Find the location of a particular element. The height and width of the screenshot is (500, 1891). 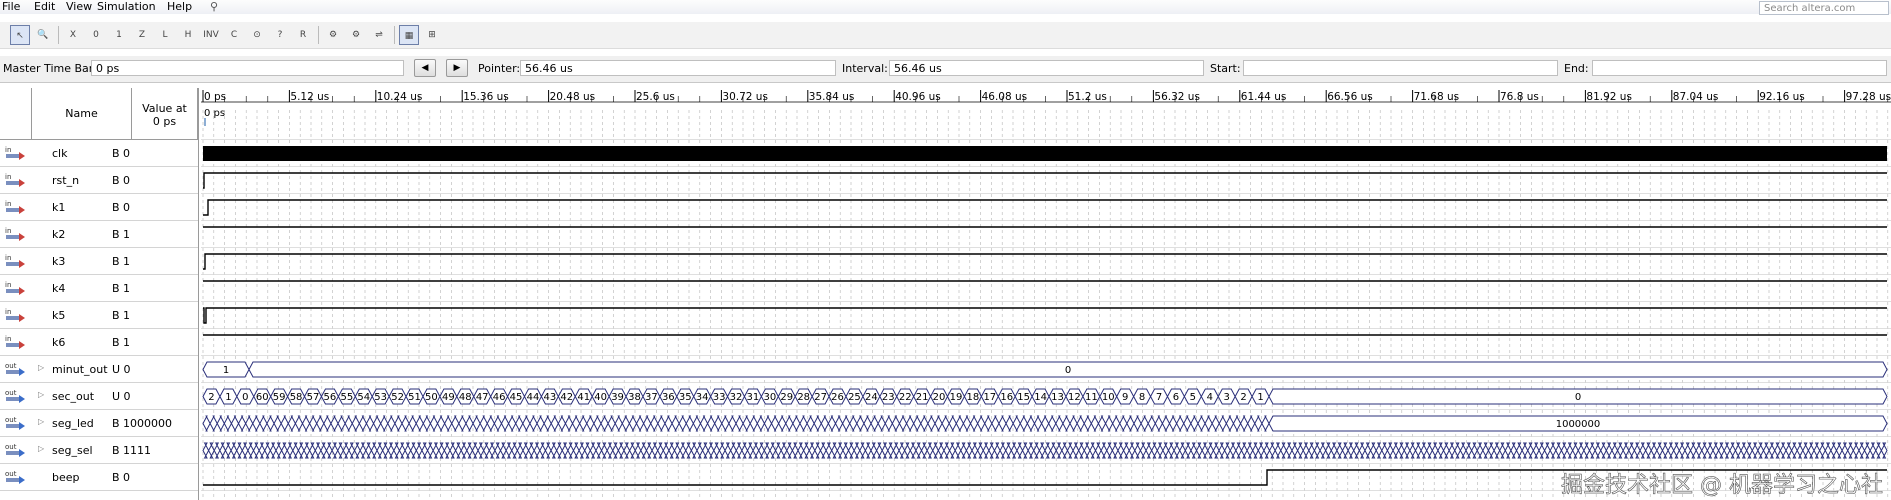

previous-transition-button: ◀ is located at coordinates (425, 68).